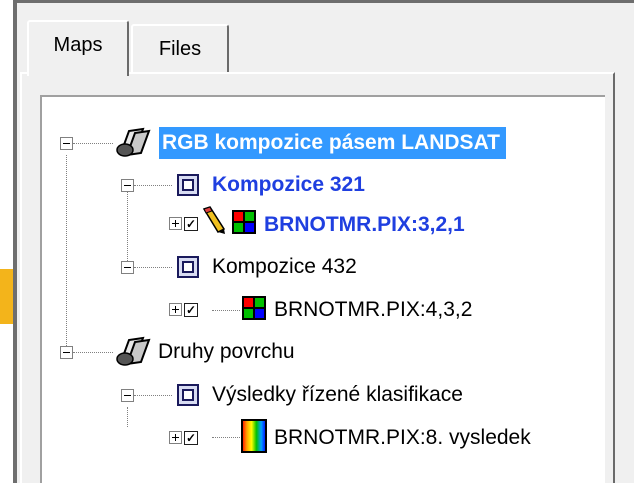 The width and height of the screenshot is (634, 483). I want to click on pencil-icon, so click(214, 220).